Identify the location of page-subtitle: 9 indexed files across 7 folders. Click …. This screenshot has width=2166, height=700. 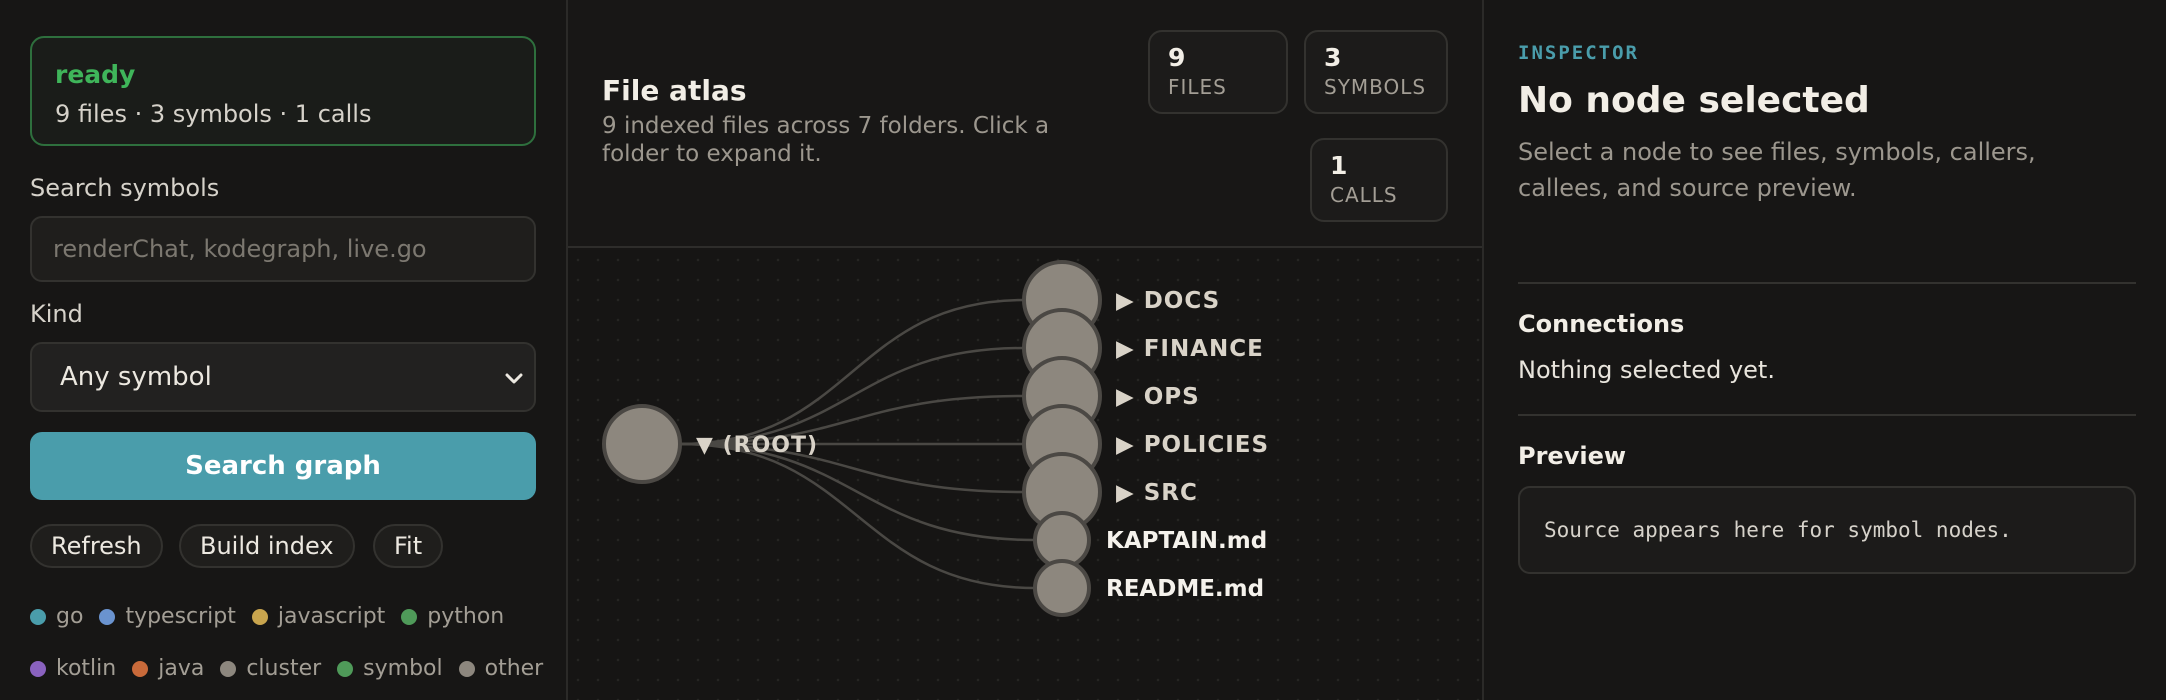
(826, 140).